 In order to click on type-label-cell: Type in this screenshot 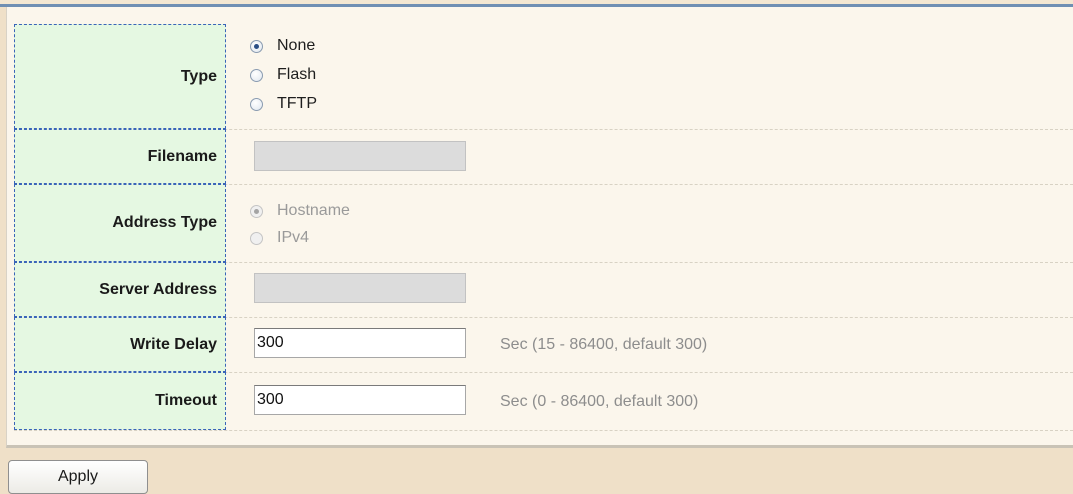, I will do `click(120, 76)`.